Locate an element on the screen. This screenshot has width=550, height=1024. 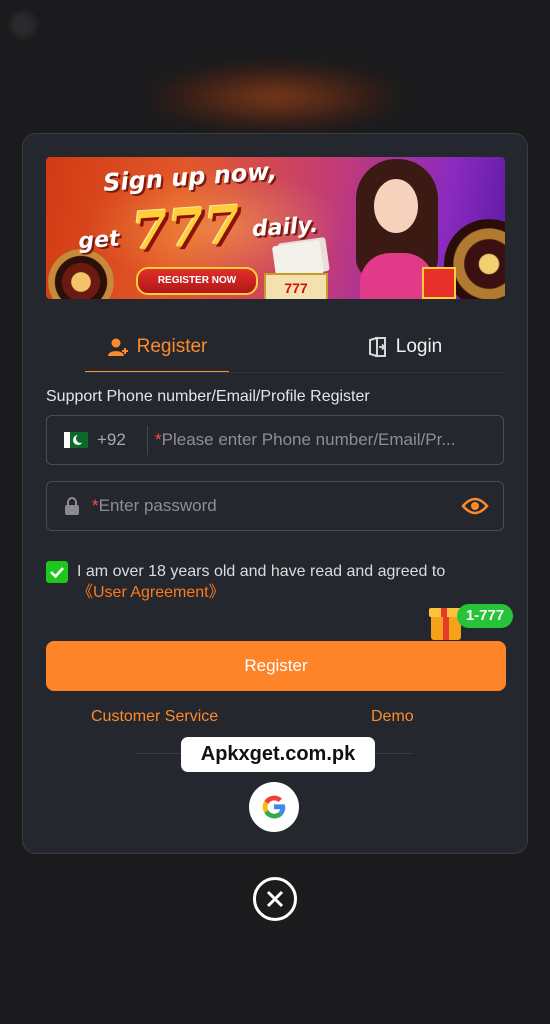
flag-white-band is located at coordinates (67, 440).